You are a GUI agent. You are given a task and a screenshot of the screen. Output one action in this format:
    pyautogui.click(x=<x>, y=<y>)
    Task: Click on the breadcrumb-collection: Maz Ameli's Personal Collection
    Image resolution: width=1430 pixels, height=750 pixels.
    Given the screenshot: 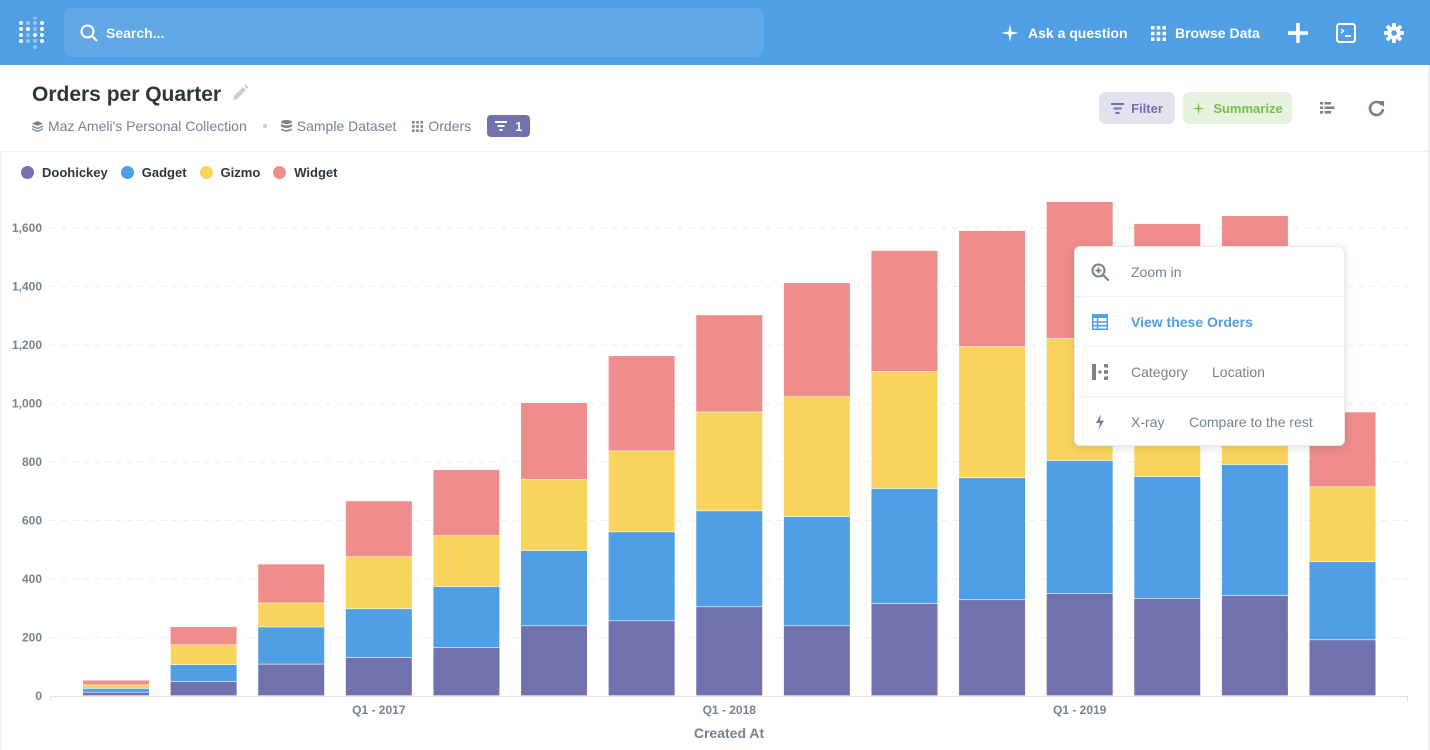 What is the action you would take?
    pyautogui.click(x=139, y=126)
    